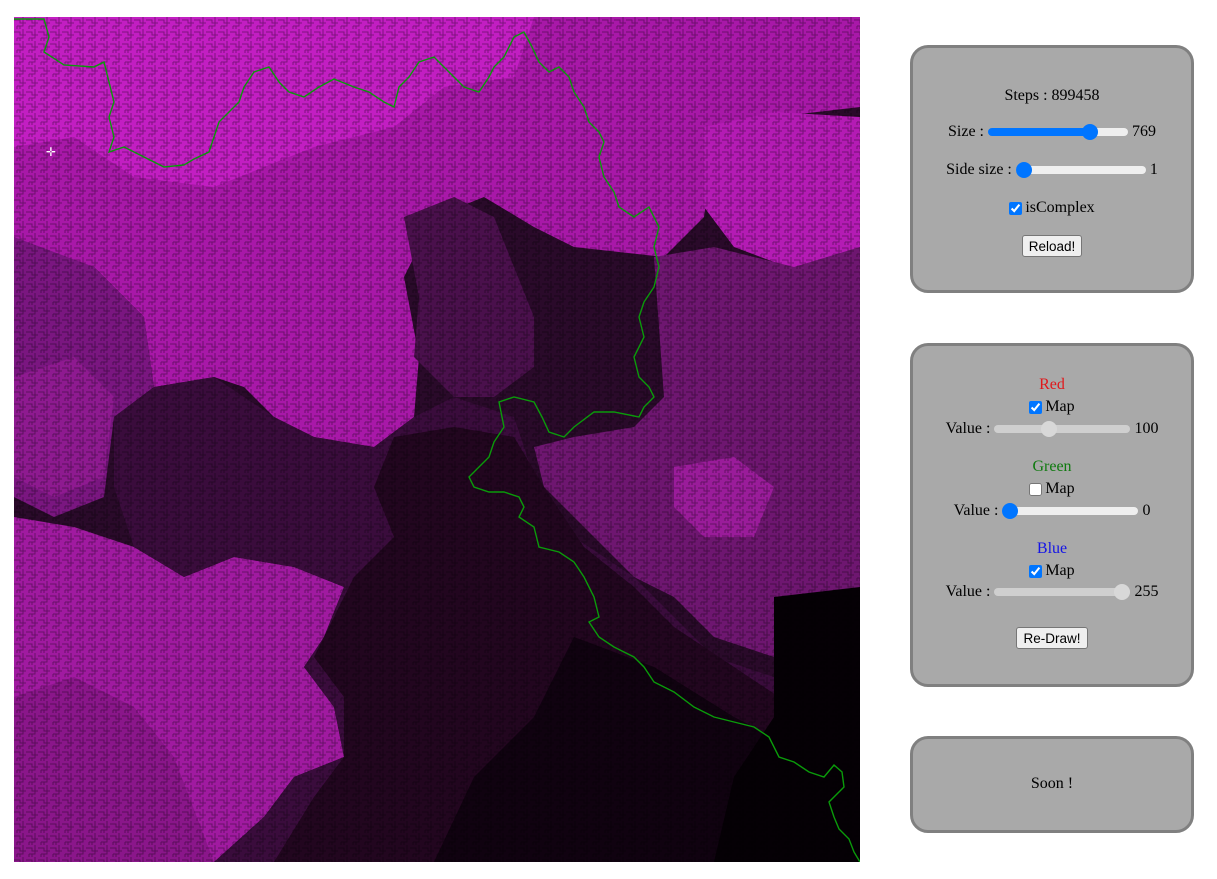 Image resolution: width=1217 pixels, height=879 pixels. Describe the element at coordinates (1060, 488) in the screenshot. I see `green-map-label: Map` at that location.